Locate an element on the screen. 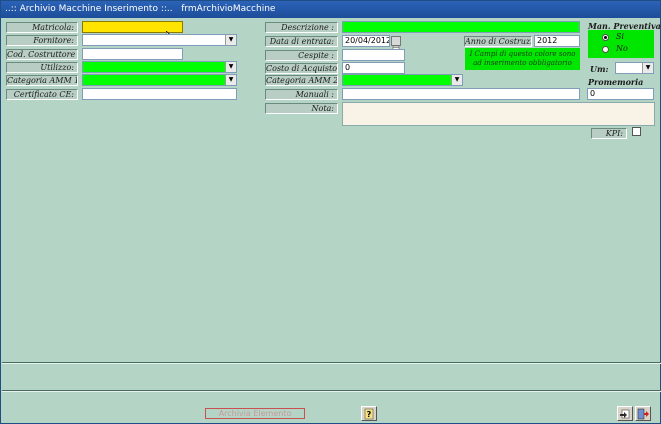 This screenshot has width=661, height=424. um-label: Um: is located at coordinates (599, 69).